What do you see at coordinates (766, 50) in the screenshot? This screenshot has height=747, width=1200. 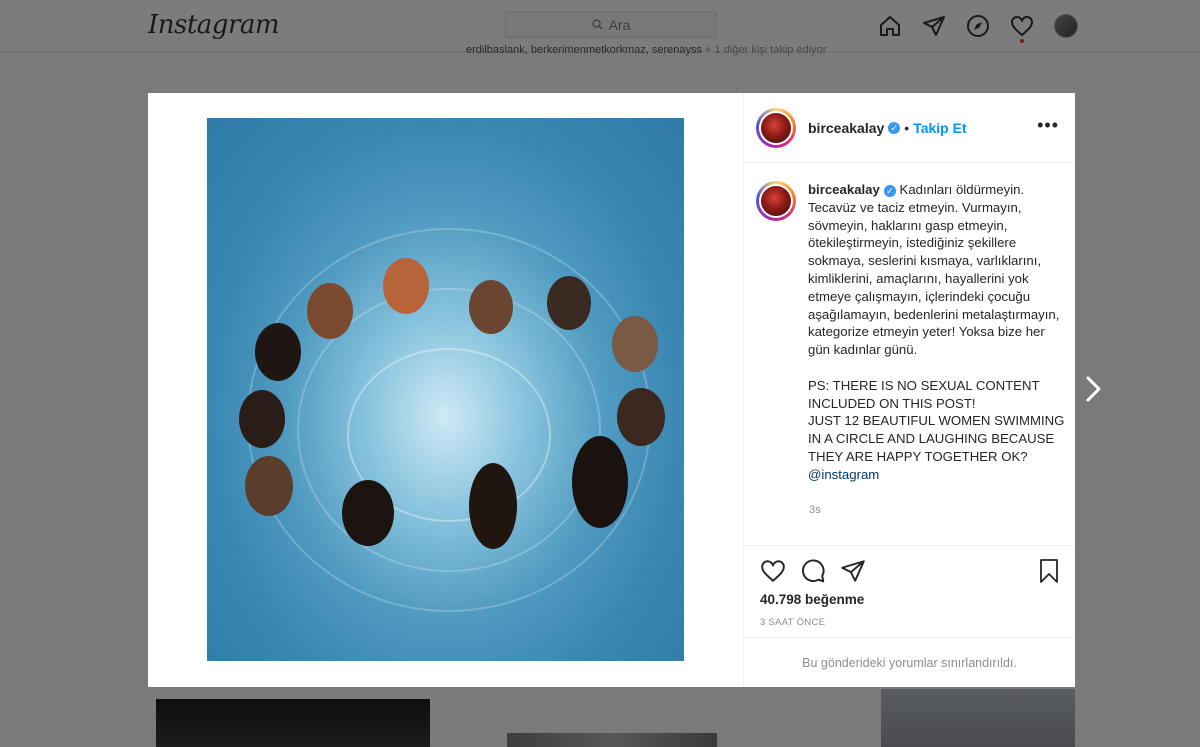 I see `followed-by-more: + 1 diğer kişi takip ediyor` at bounding box center [766, 50].